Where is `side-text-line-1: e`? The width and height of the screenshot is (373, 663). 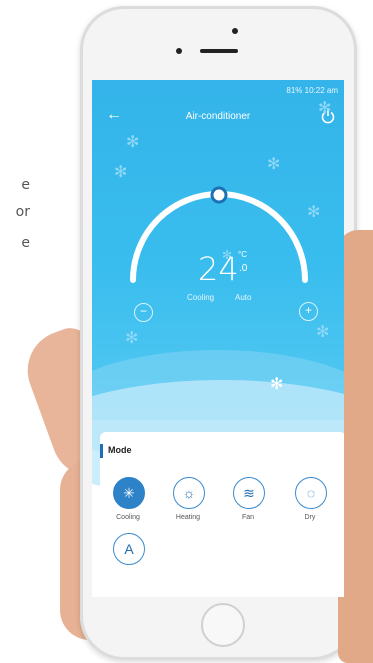 side-text-line-1: e is located at coordinates (25, 185).